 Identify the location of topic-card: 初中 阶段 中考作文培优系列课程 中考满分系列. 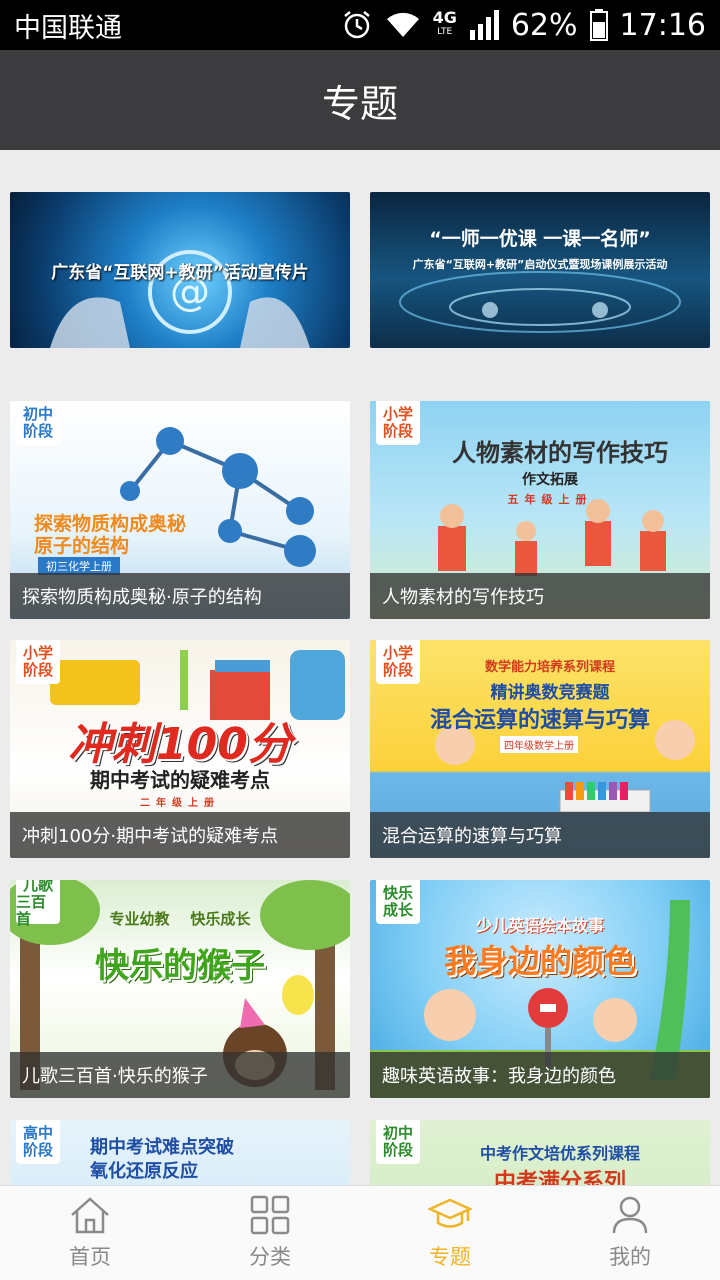
(540, 1152).